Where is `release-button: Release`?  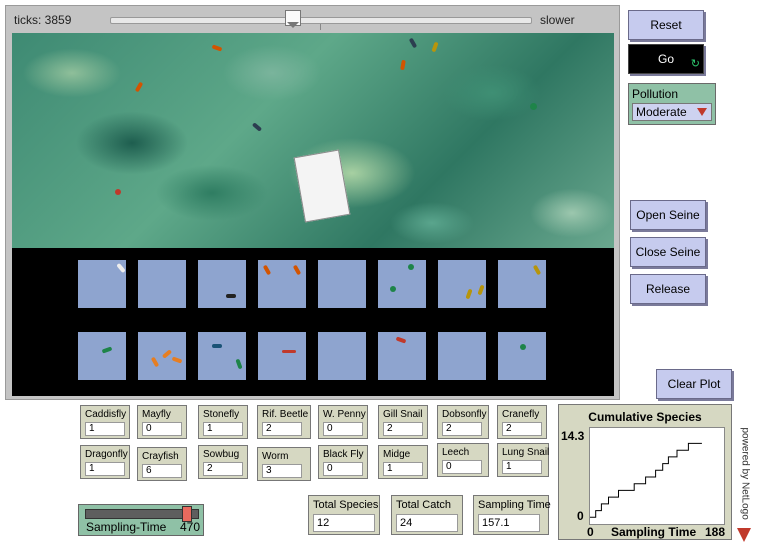 release-button: Release is located at coordinates (668, 289).